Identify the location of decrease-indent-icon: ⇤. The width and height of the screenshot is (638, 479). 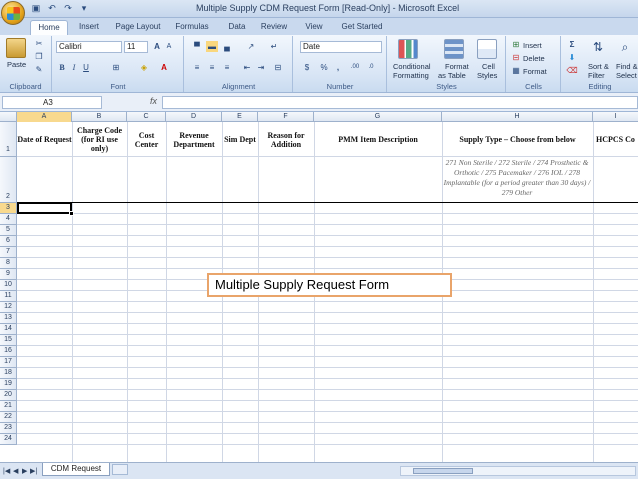
(247, 67).